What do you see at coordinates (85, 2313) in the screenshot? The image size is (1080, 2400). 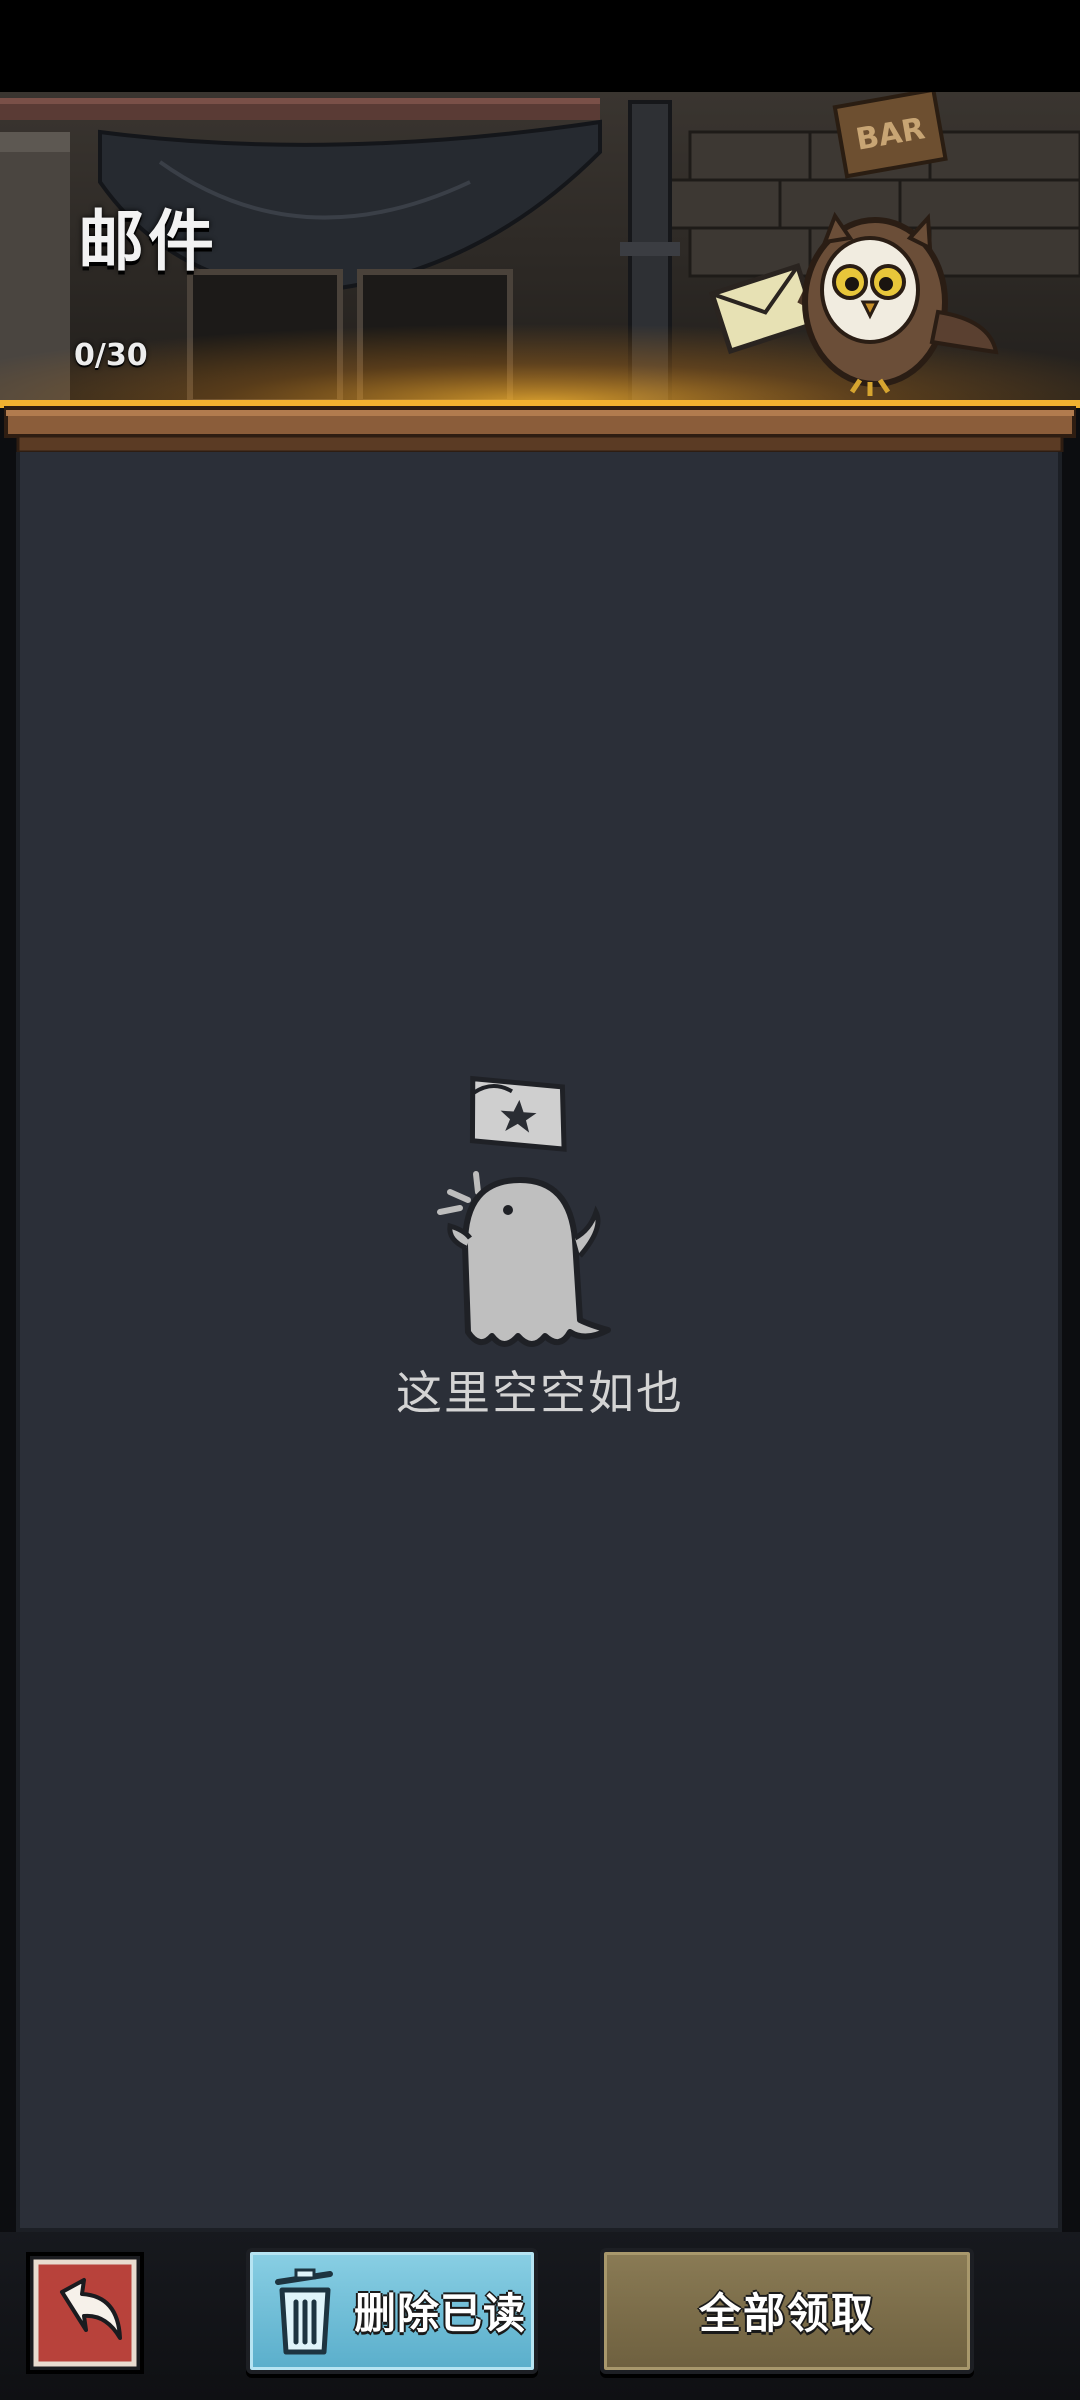 I see `back-button` at bounding box center [85, 2313].